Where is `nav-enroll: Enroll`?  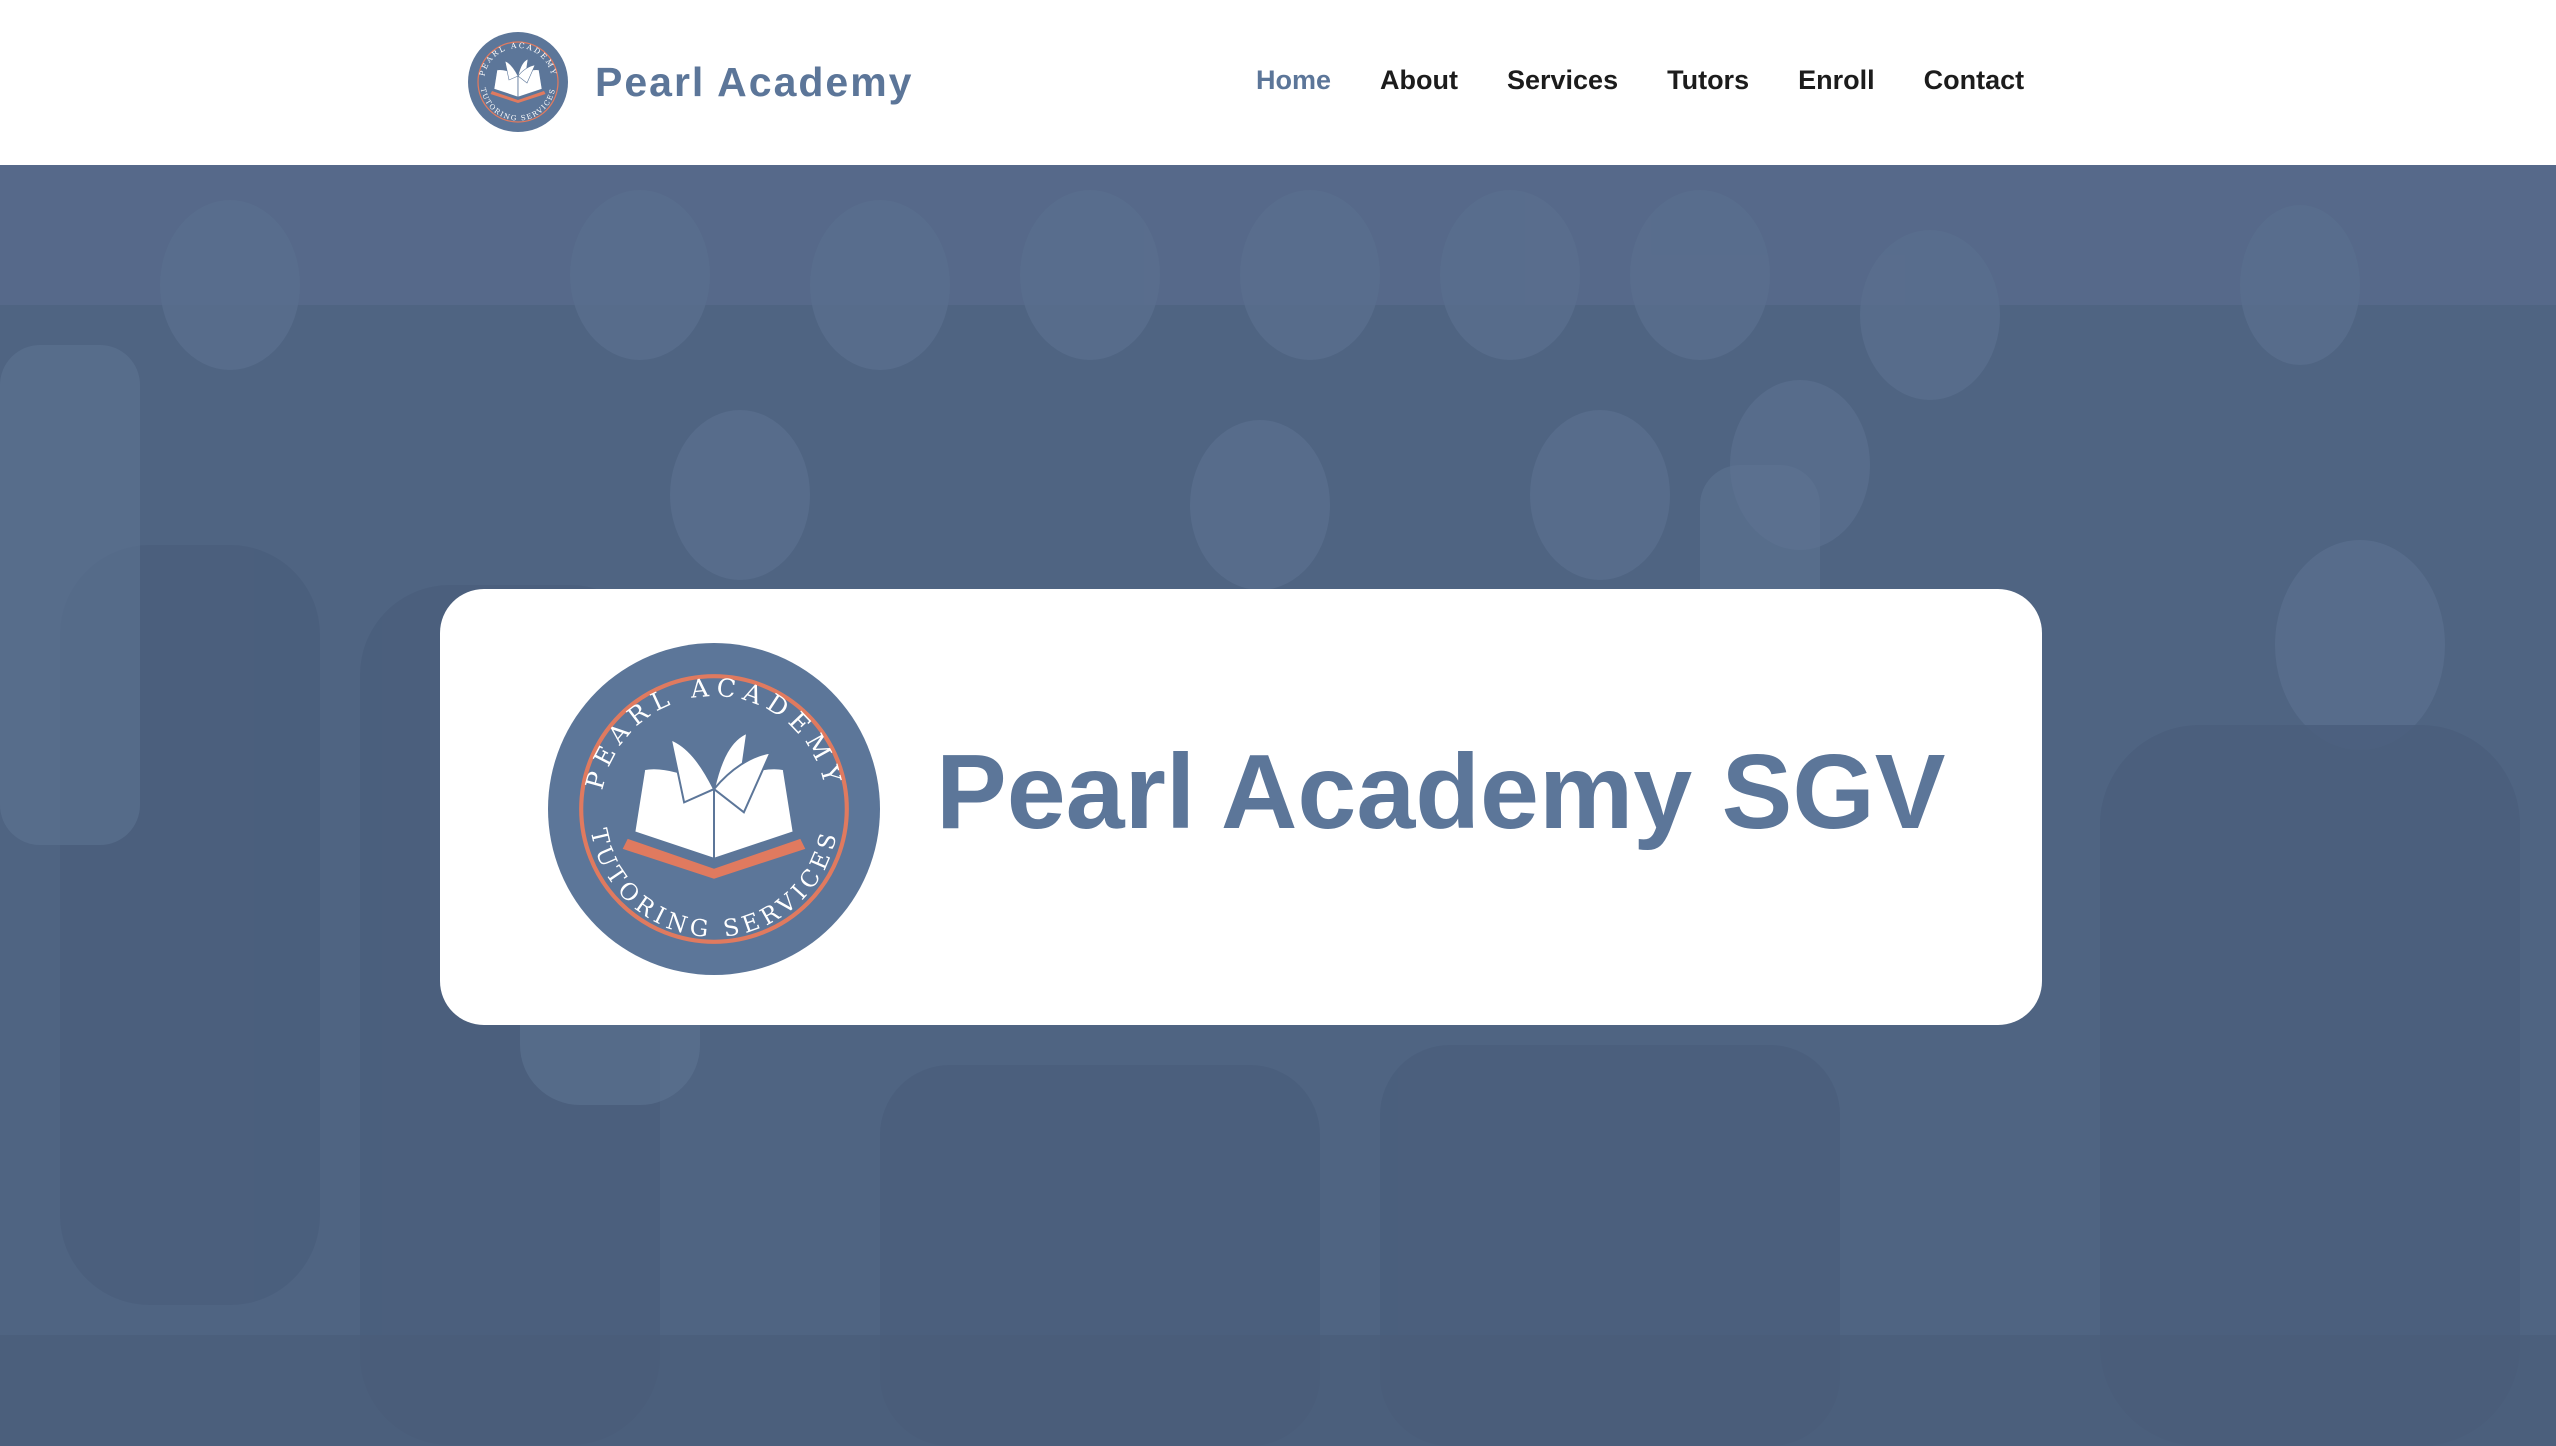
nav-enroll: Enroll is located at coordinates (1836, 80).